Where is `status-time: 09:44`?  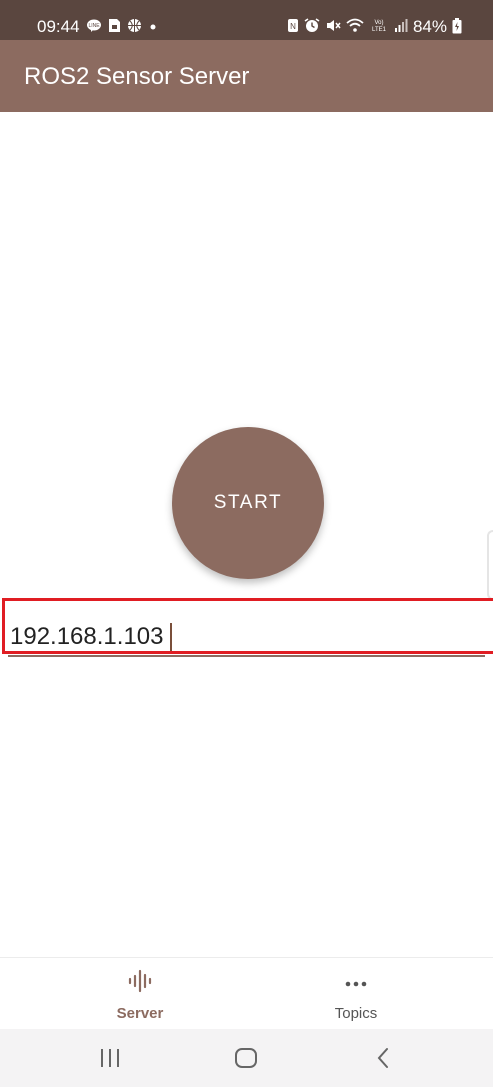 status-time: 09:44 is located at coordinates (58, 26).